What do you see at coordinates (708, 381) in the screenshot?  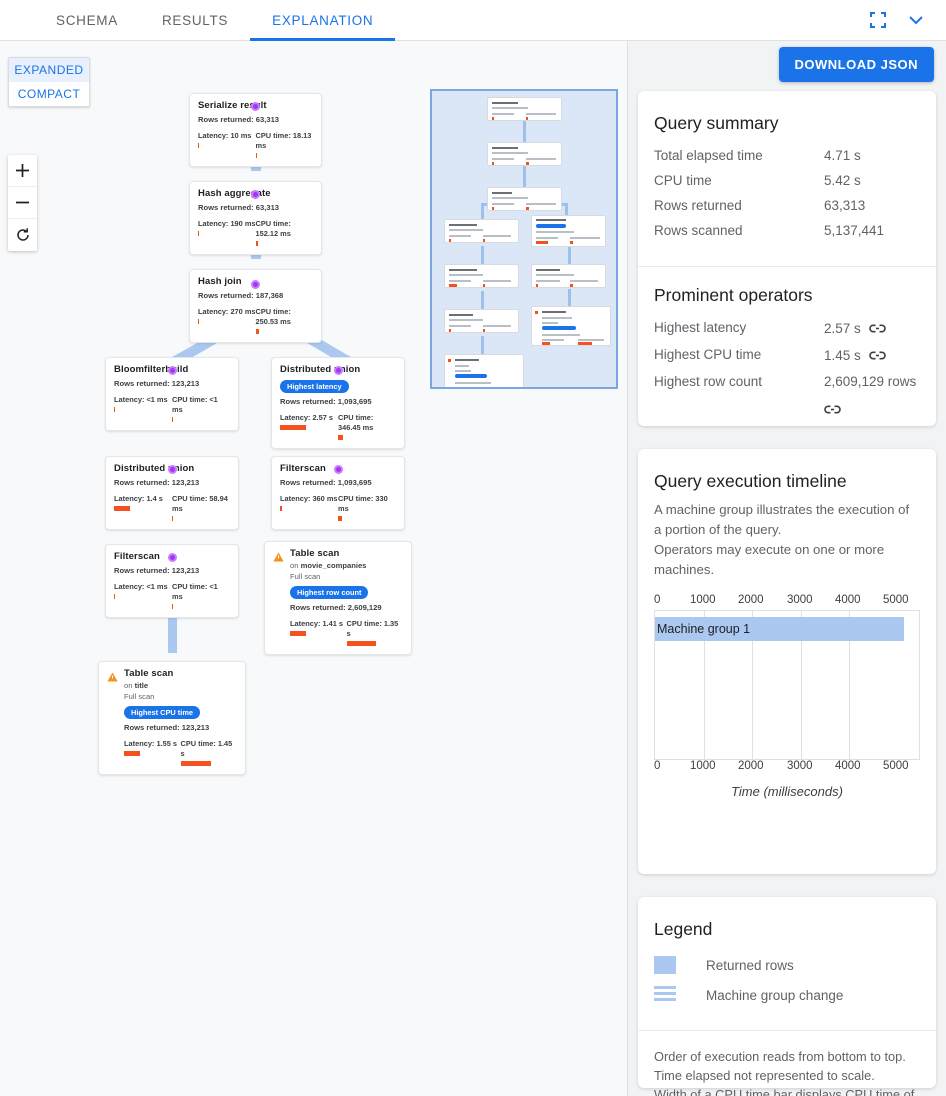 I see `prominent-label: Highest row count` at bounding box center [708, 381].